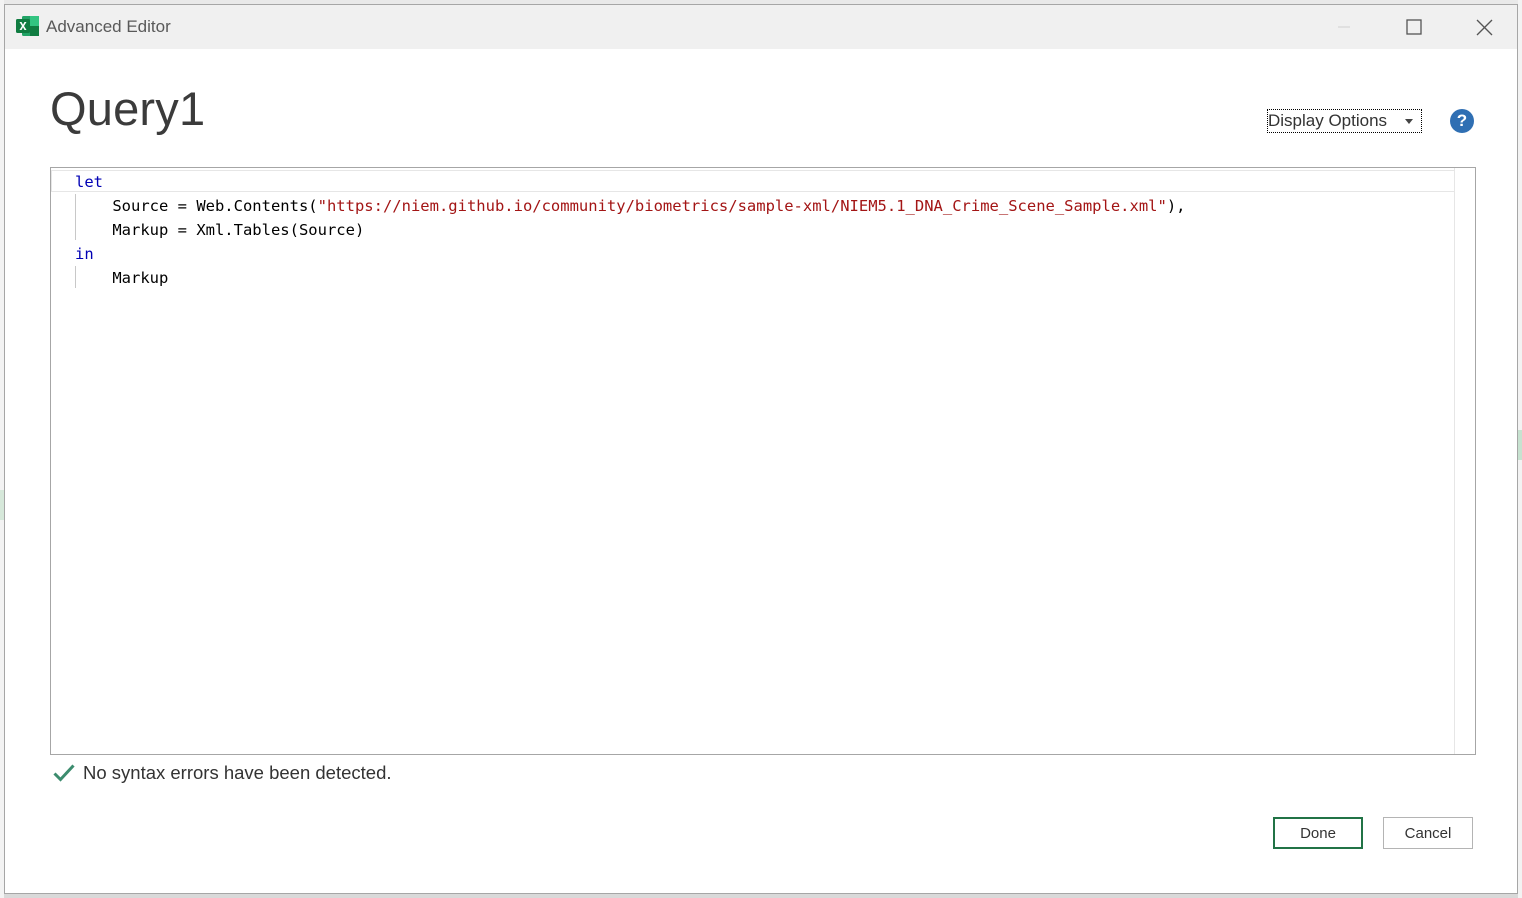 Image resolution: width=1522 pixels, height=898 pixels. I want to click on done-button: Done, so click(1318, 833).